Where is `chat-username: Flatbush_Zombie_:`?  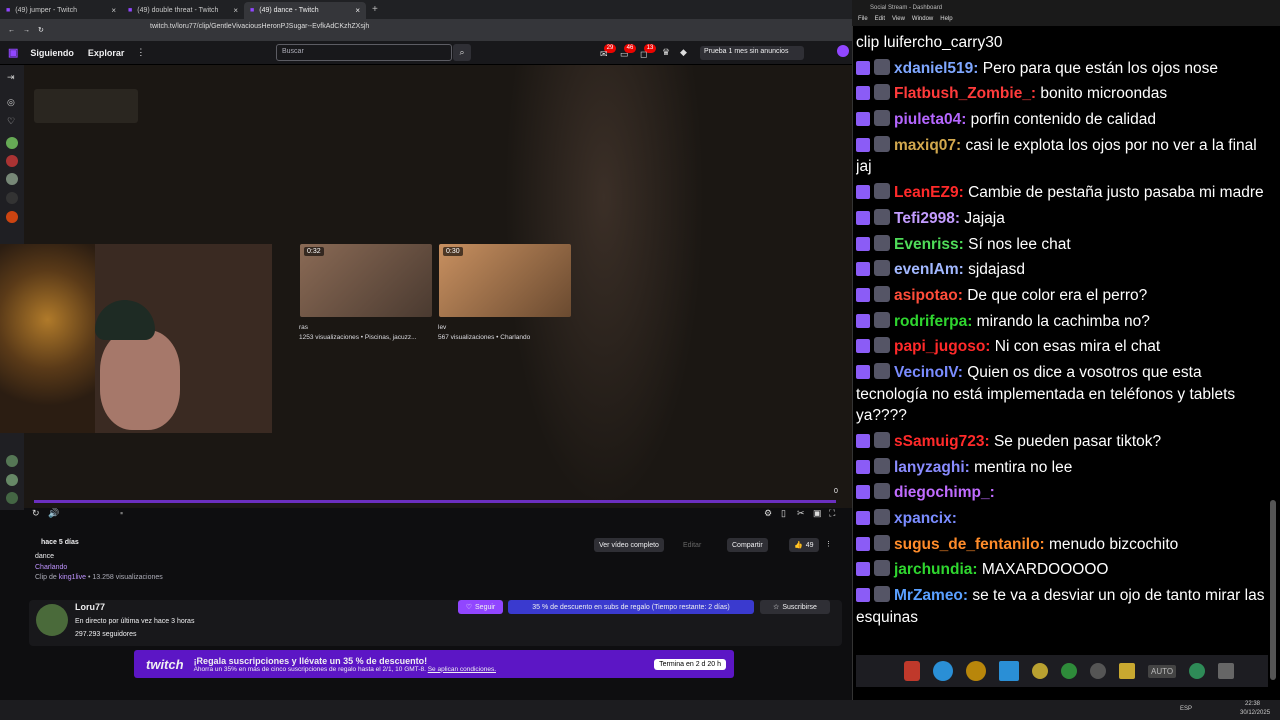
chat-username: Flatbush_Zombie_: is located at coordinates (965, 93).